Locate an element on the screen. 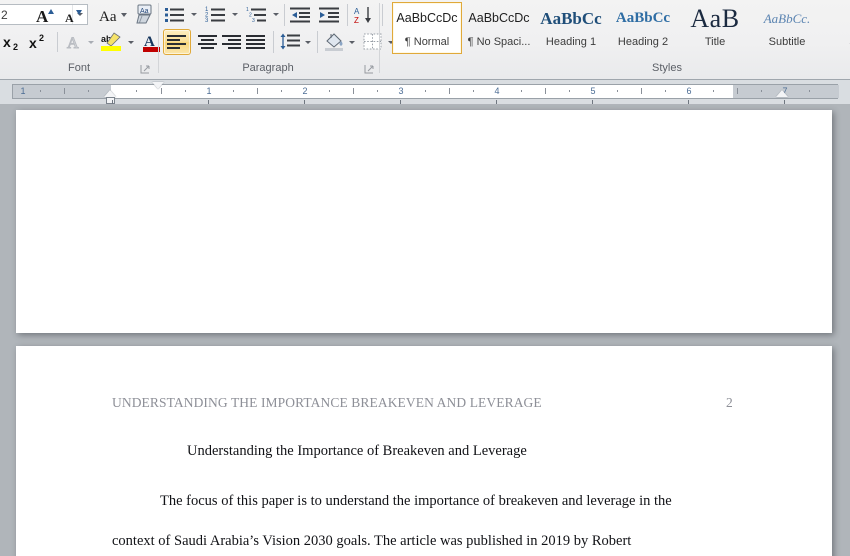 This screenshot has height=556, width=850. style-item-title: AaB Title is located at coordinates (715, 28).